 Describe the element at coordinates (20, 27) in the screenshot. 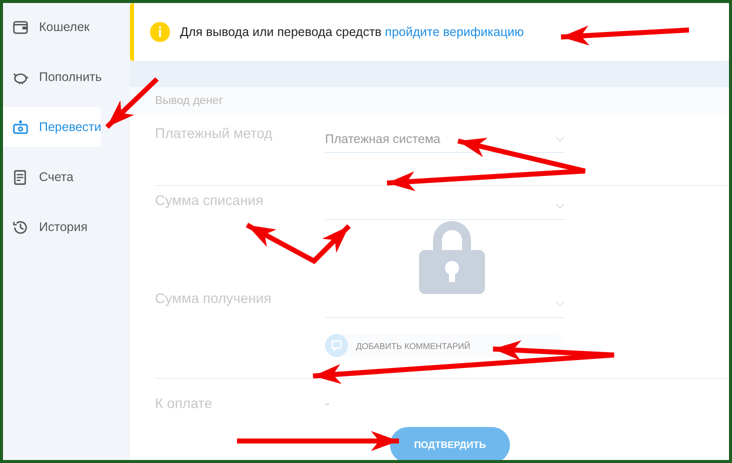

I see `wallet-icon` at that location.